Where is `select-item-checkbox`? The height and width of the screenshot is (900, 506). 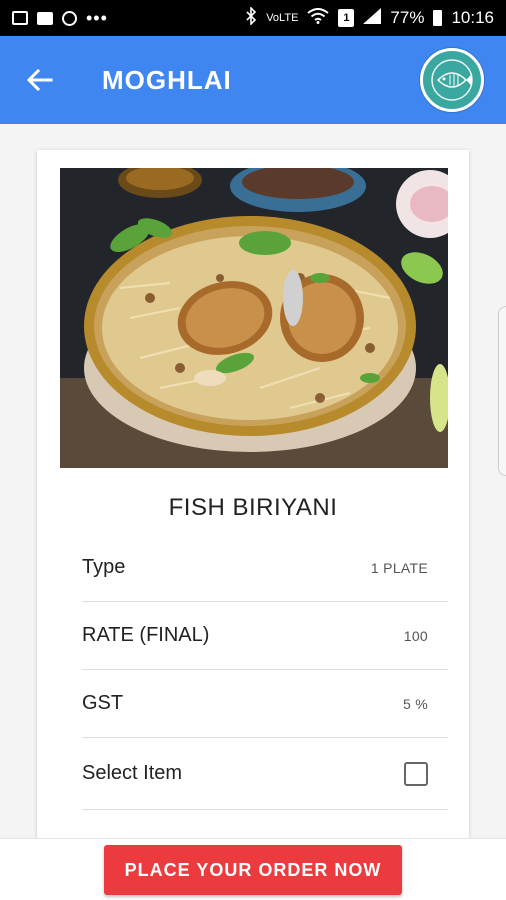
select-item-checkbox is located at coordinates (416, 773).